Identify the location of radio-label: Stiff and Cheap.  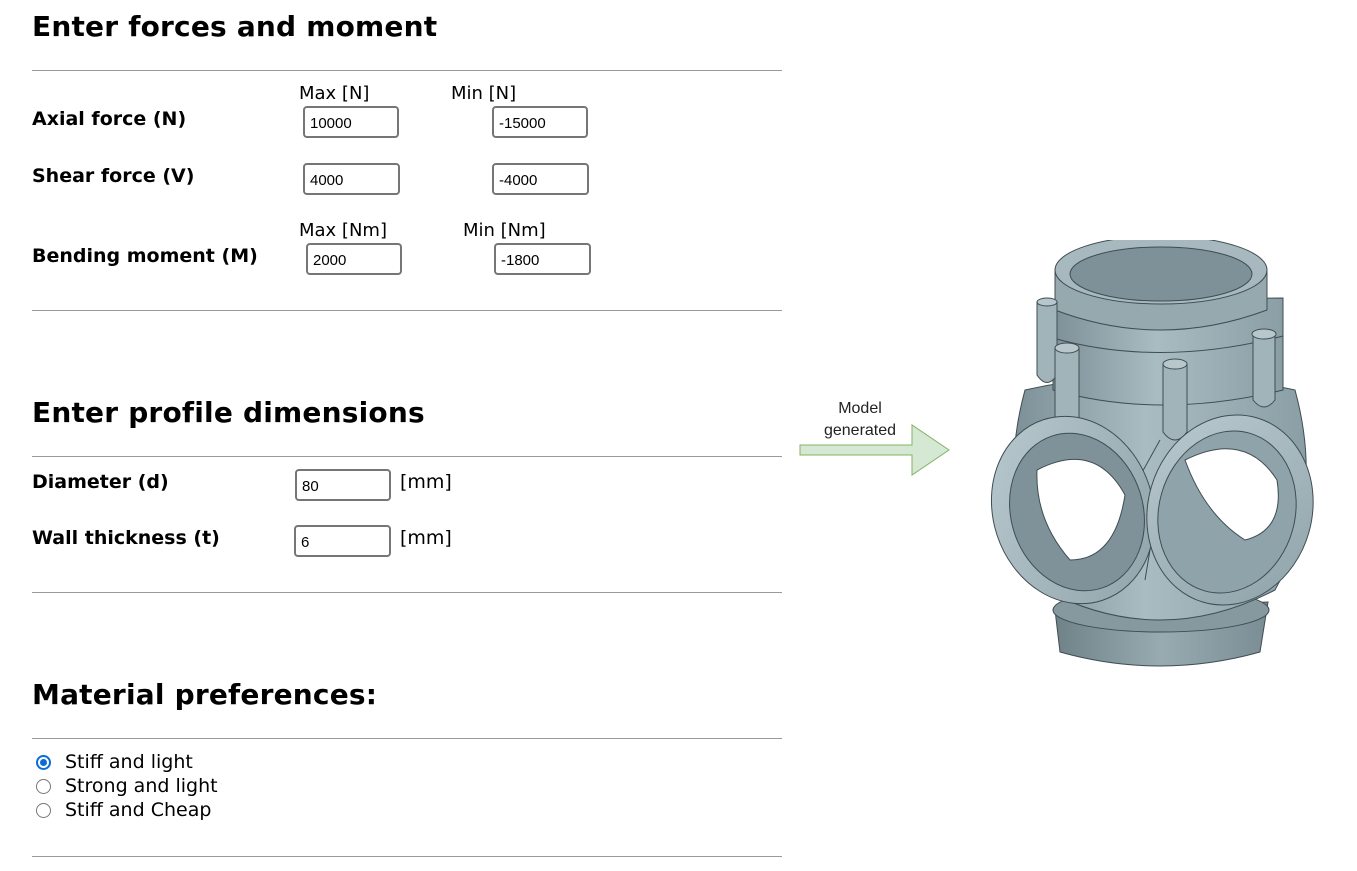
(138, 810).